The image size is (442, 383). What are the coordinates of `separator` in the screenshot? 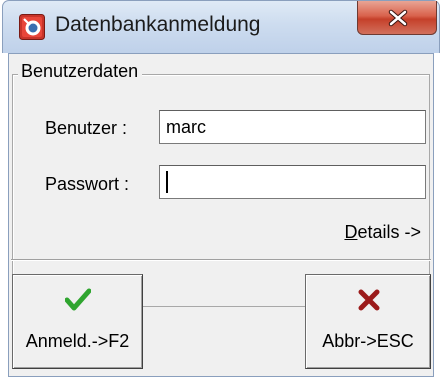 It's located at (221, 260).